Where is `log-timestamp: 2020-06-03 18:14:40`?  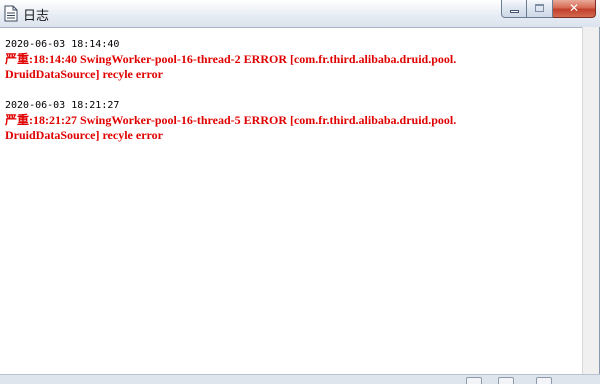 log-timestamp: 2020-06-03 18:14:40 is located at coordinates (62, 44).